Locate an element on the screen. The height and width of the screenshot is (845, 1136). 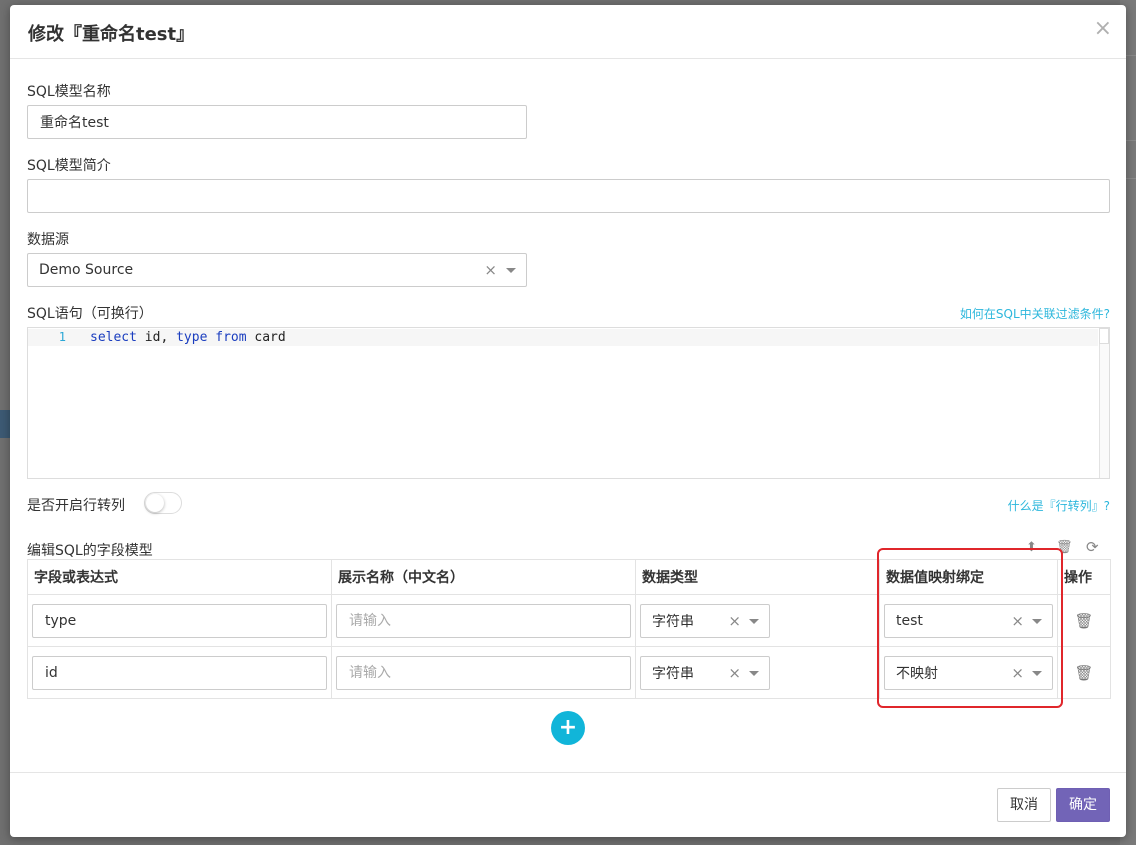
model-name-label: SQL模型名称 is located at coordinates (69, 92).